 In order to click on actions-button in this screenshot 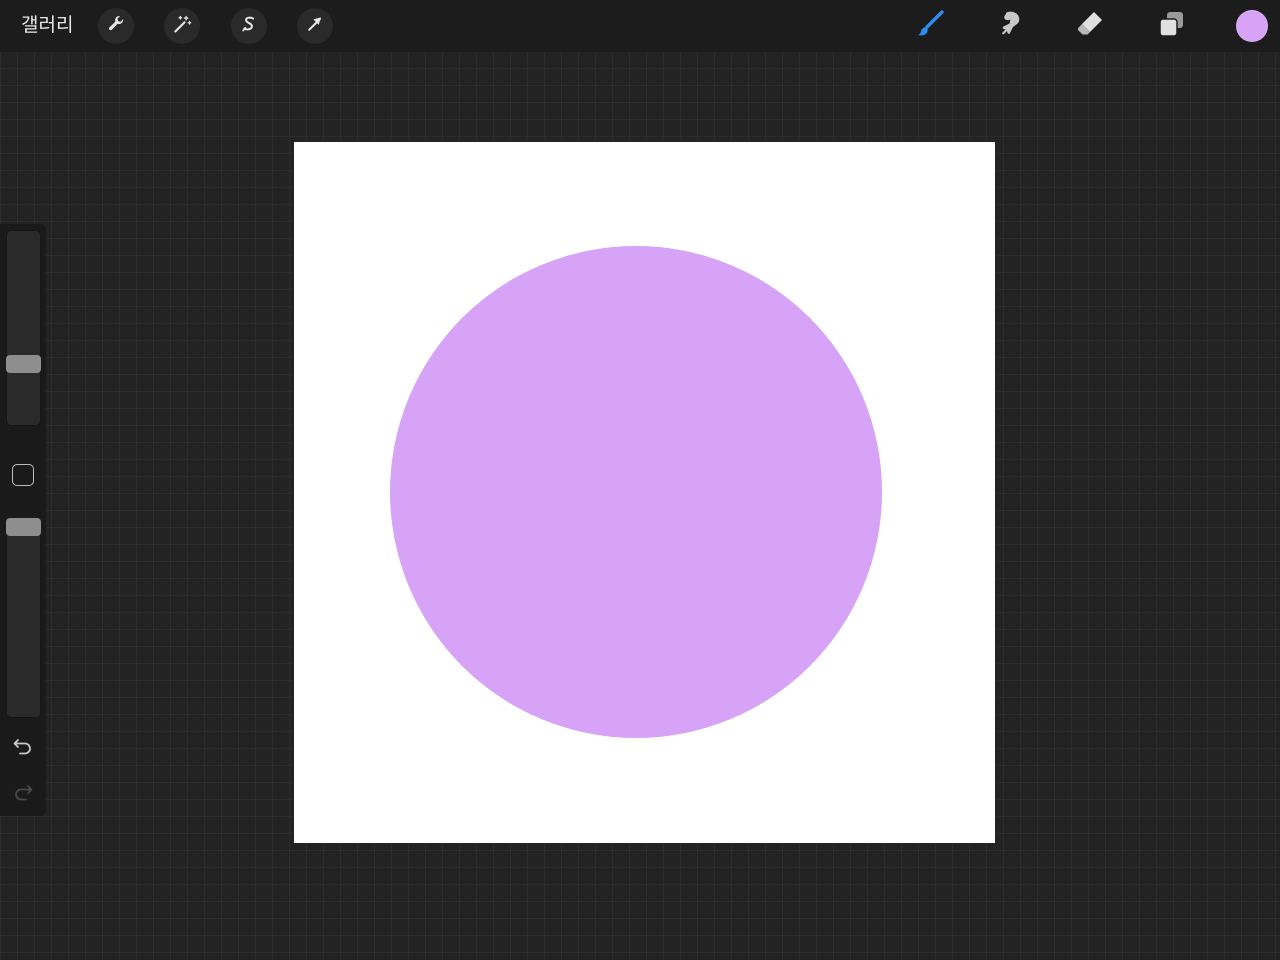, I will do `click(116, 26)`.